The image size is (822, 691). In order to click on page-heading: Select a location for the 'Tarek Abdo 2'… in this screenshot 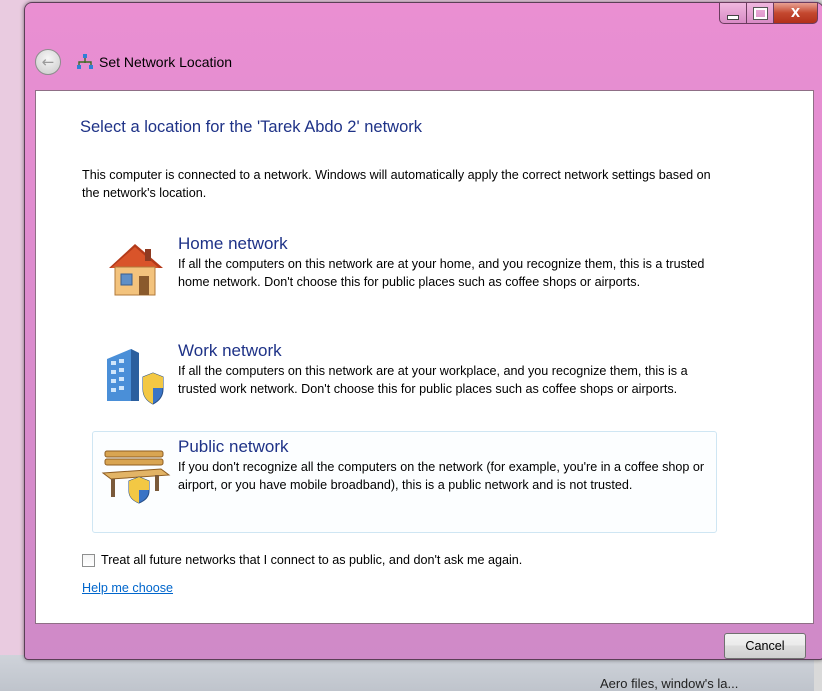, I will do `click(251, 127)`.